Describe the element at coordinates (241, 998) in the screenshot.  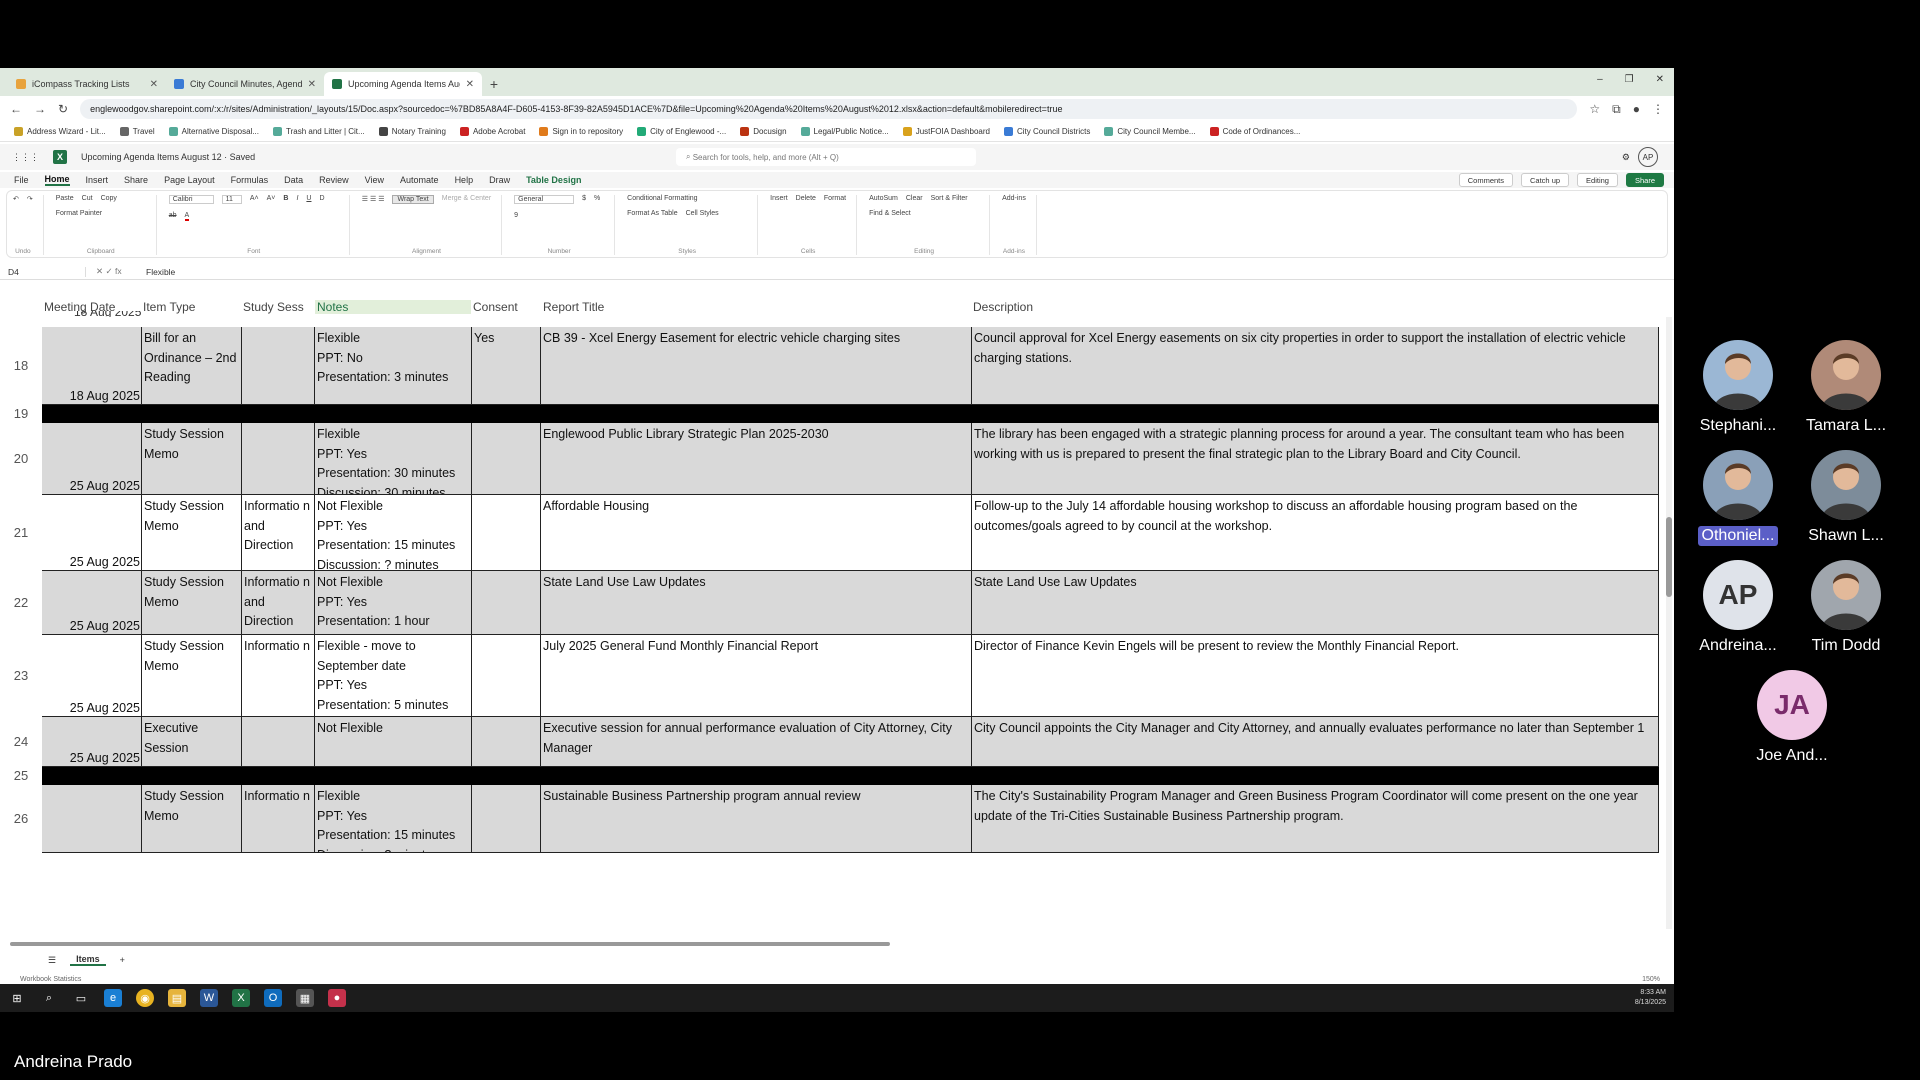
I see `excel-icon: X` at that location.